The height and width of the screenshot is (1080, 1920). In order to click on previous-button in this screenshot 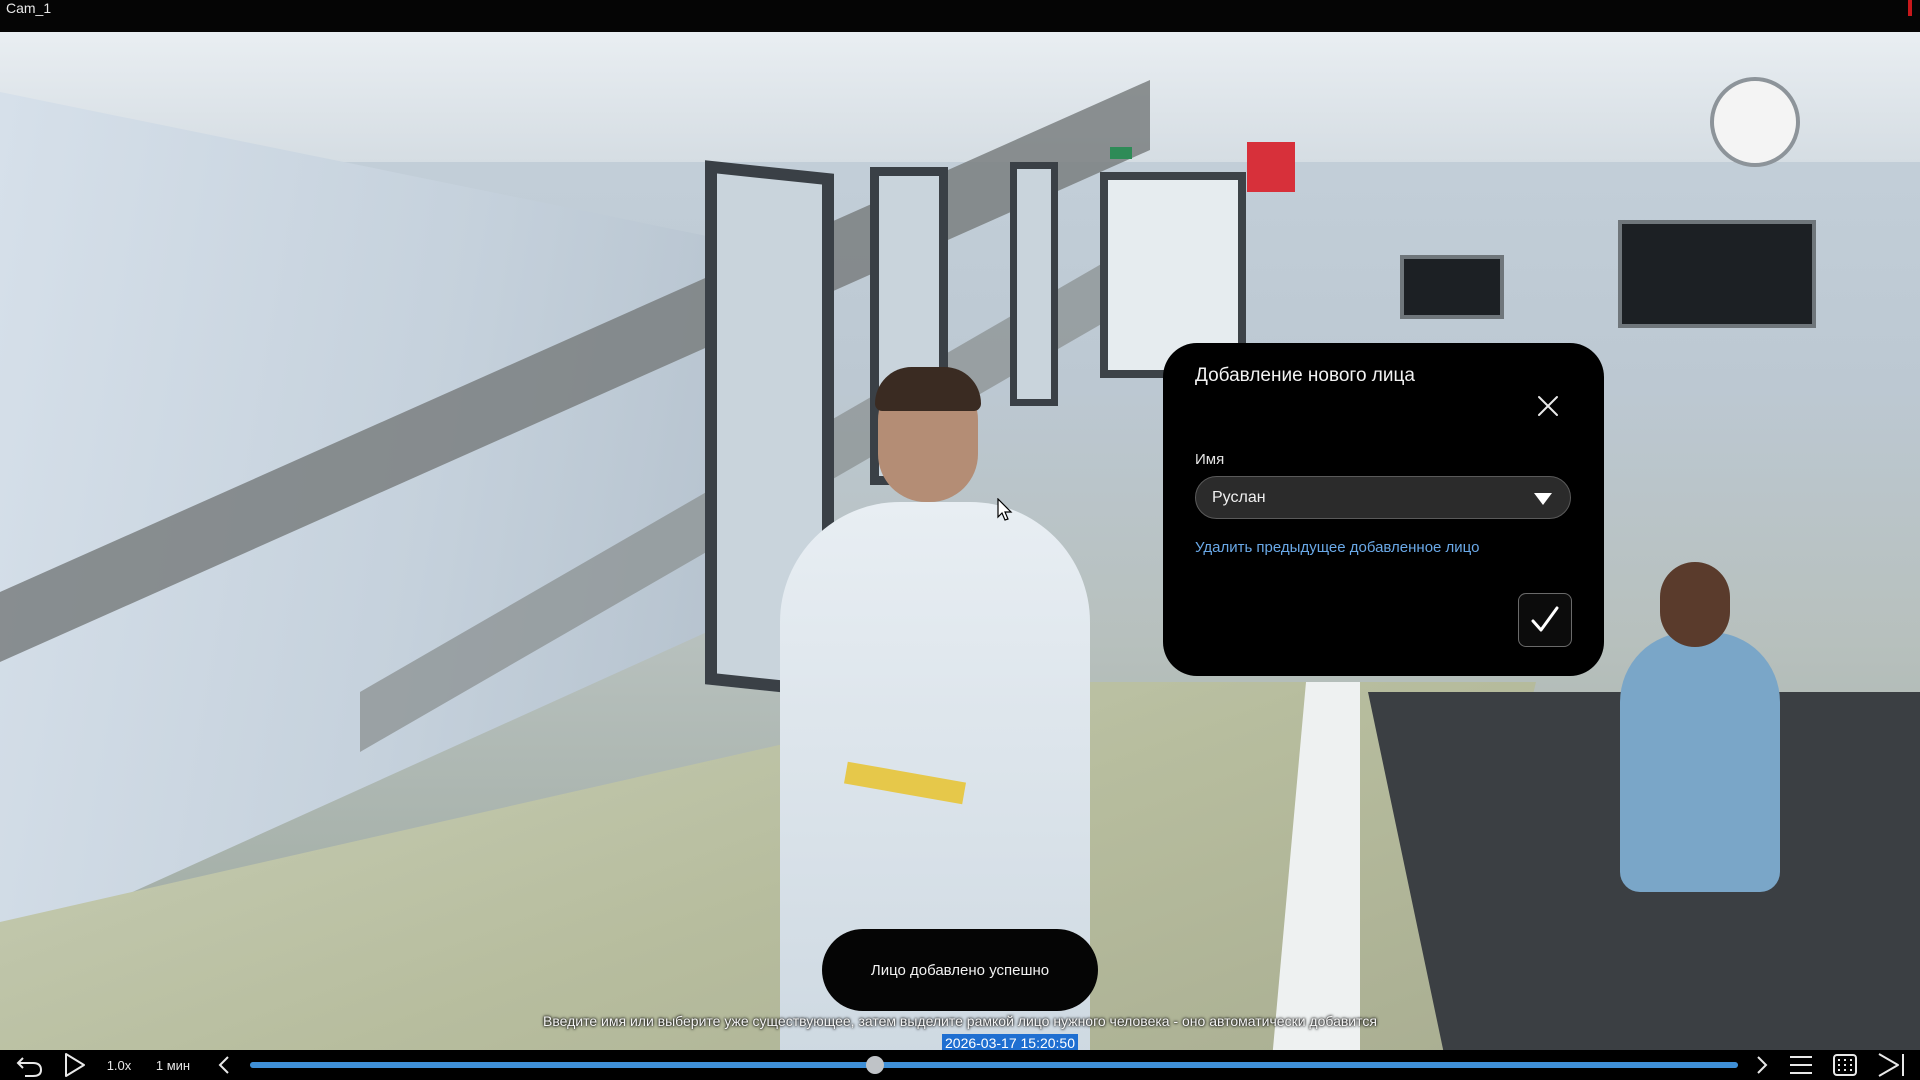, I will do `click(224, 1065)`.